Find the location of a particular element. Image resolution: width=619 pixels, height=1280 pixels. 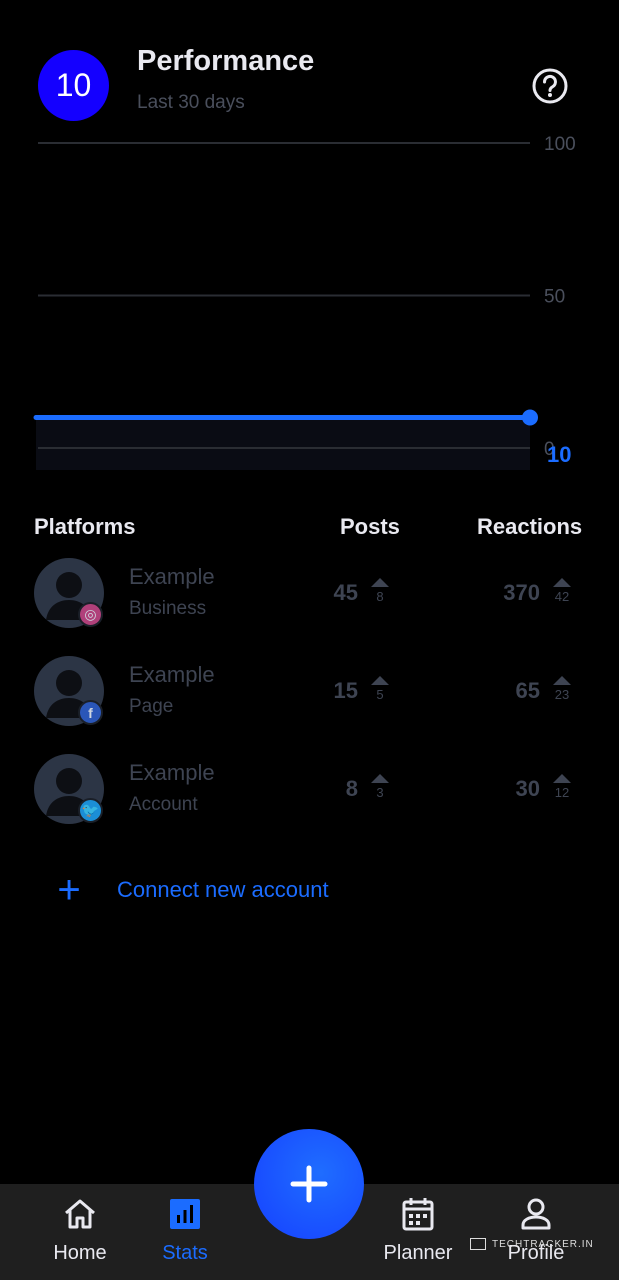

plus-icon is located at coordinates (309, 1184).